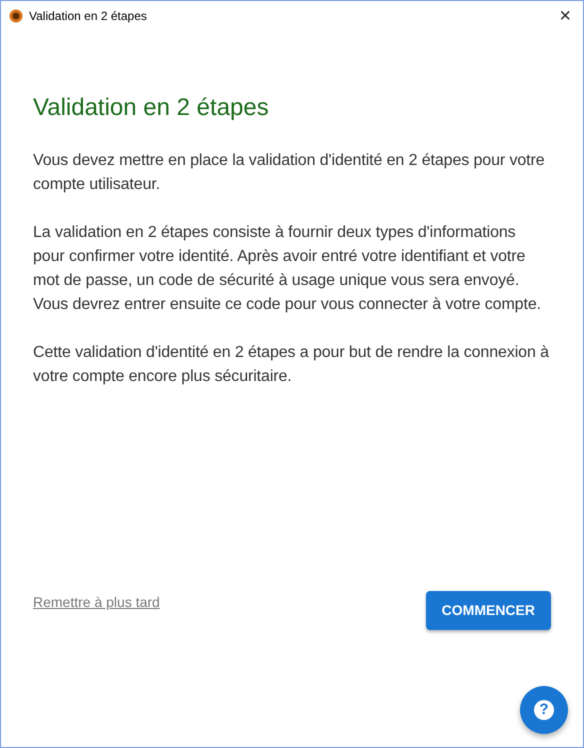 This screenshot has width=584, height=748. Describe the element at coordinates (544, 710) in the screenshot. I see `help-button: ?` at that location.